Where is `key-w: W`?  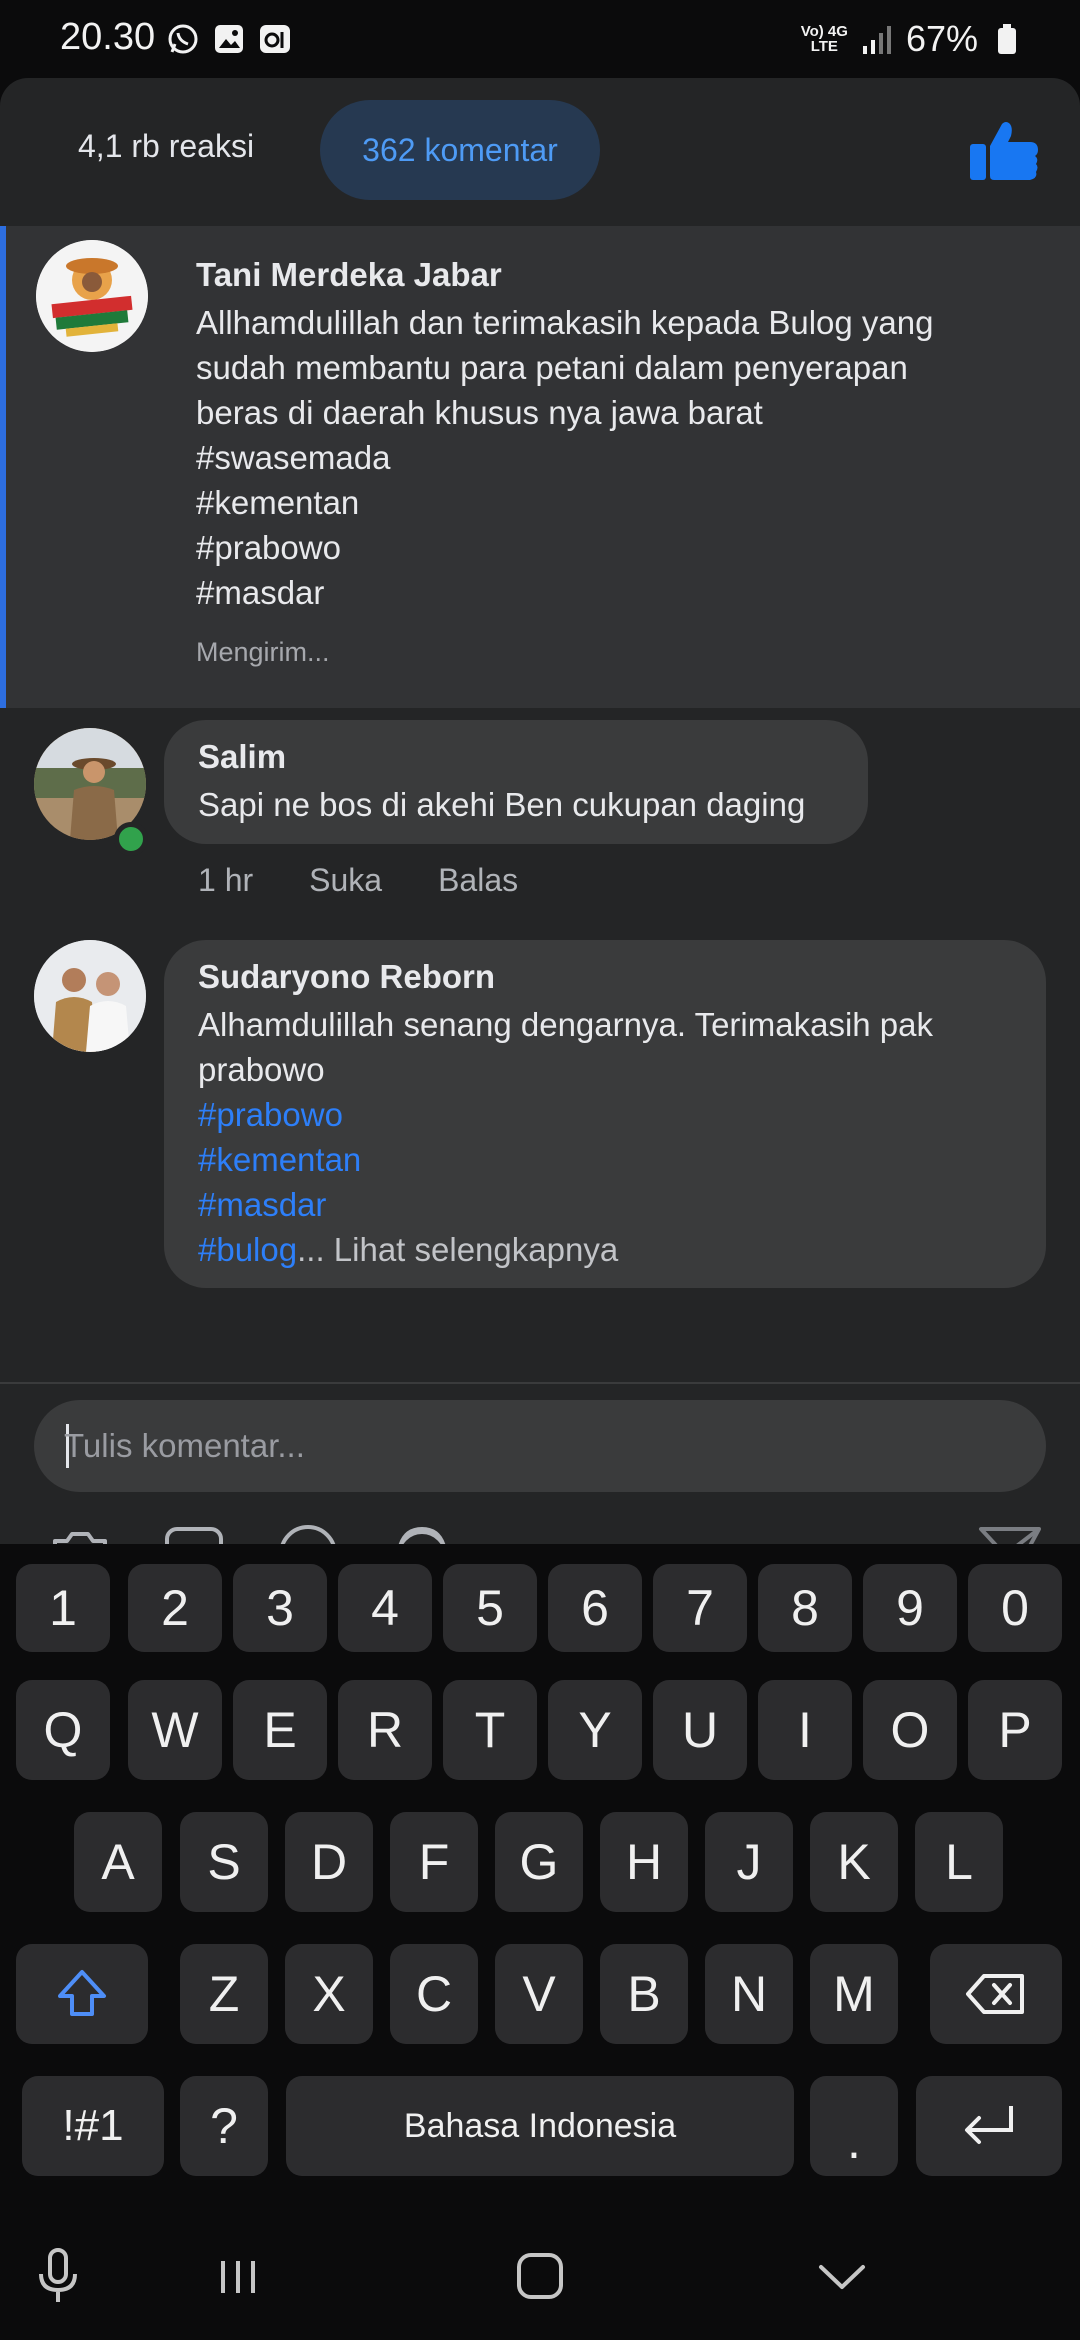
key-w: W is located at coordinates (175, 1730).